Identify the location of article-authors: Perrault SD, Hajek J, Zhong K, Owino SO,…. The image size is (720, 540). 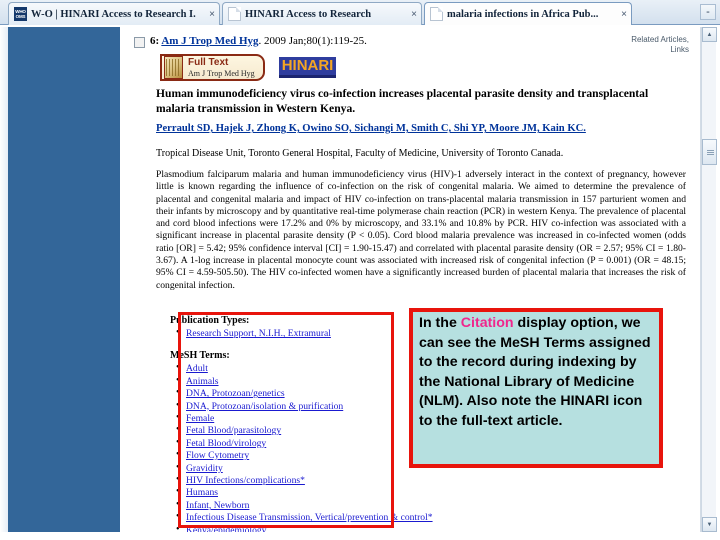
(420, 128).